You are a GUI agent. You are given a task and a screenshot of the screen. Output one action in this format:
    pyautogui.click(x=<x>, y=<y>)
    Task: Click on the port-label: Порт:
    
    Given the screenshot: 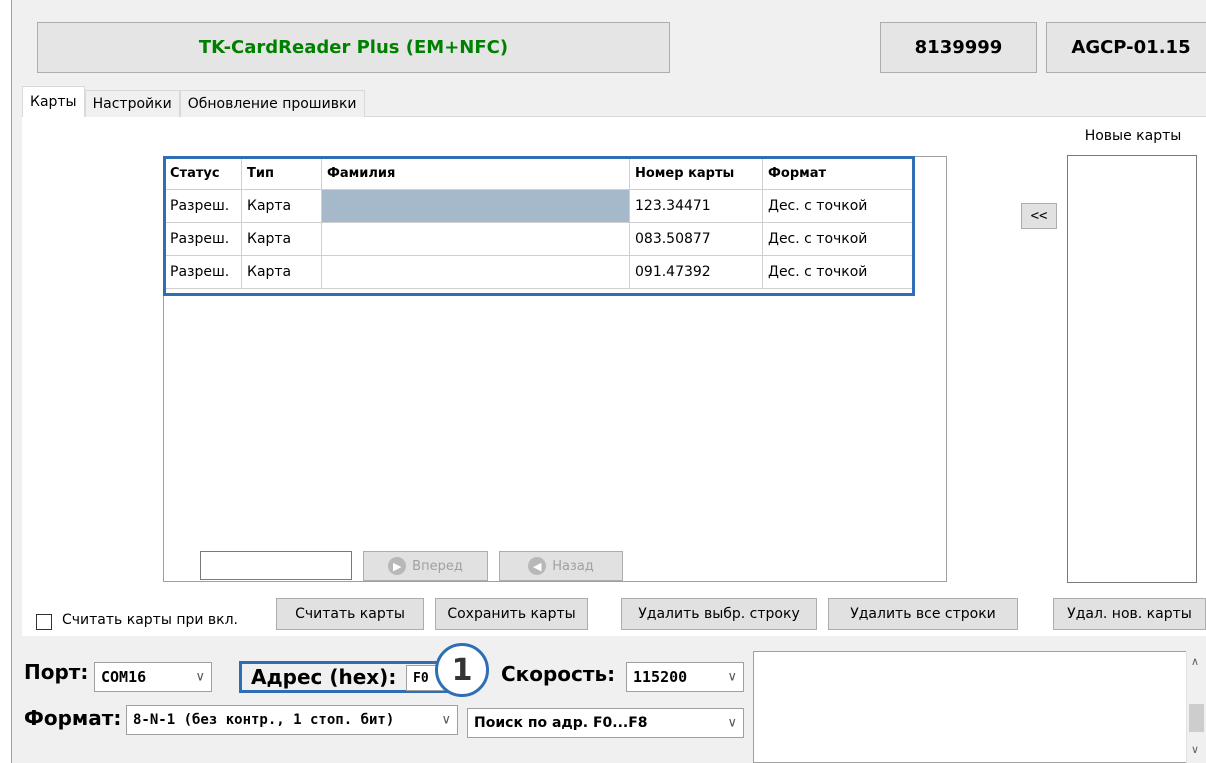 What is the action you would take?
    pyautogui.click(x=56, y=672)
    